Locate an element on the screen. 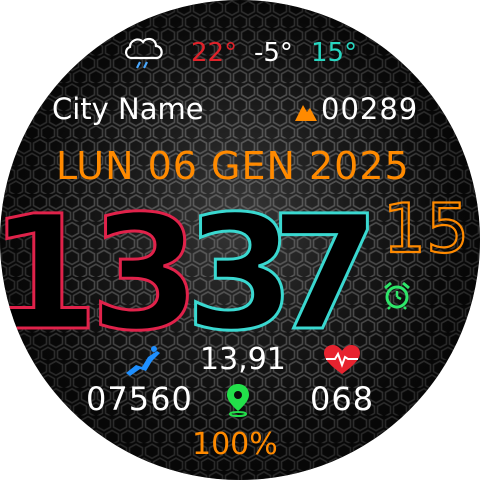 This screenshot has width=480, height=480. heart-rate-icon is located at coordinates (342, 360).